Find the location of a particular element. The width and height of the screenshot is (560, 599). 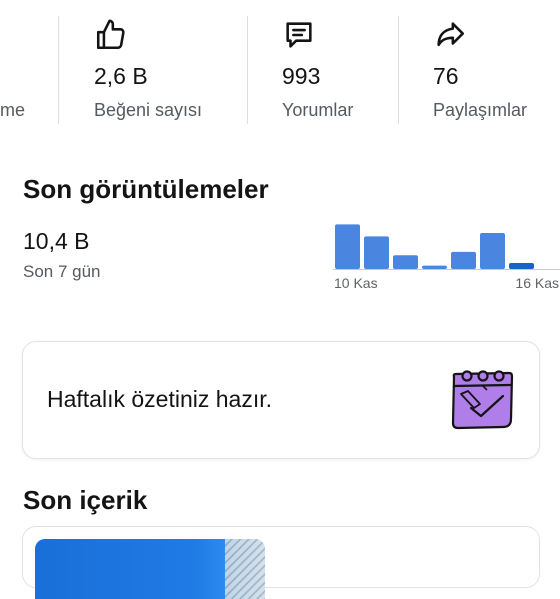

content-thumbnail is located at coordinates (150, 569).